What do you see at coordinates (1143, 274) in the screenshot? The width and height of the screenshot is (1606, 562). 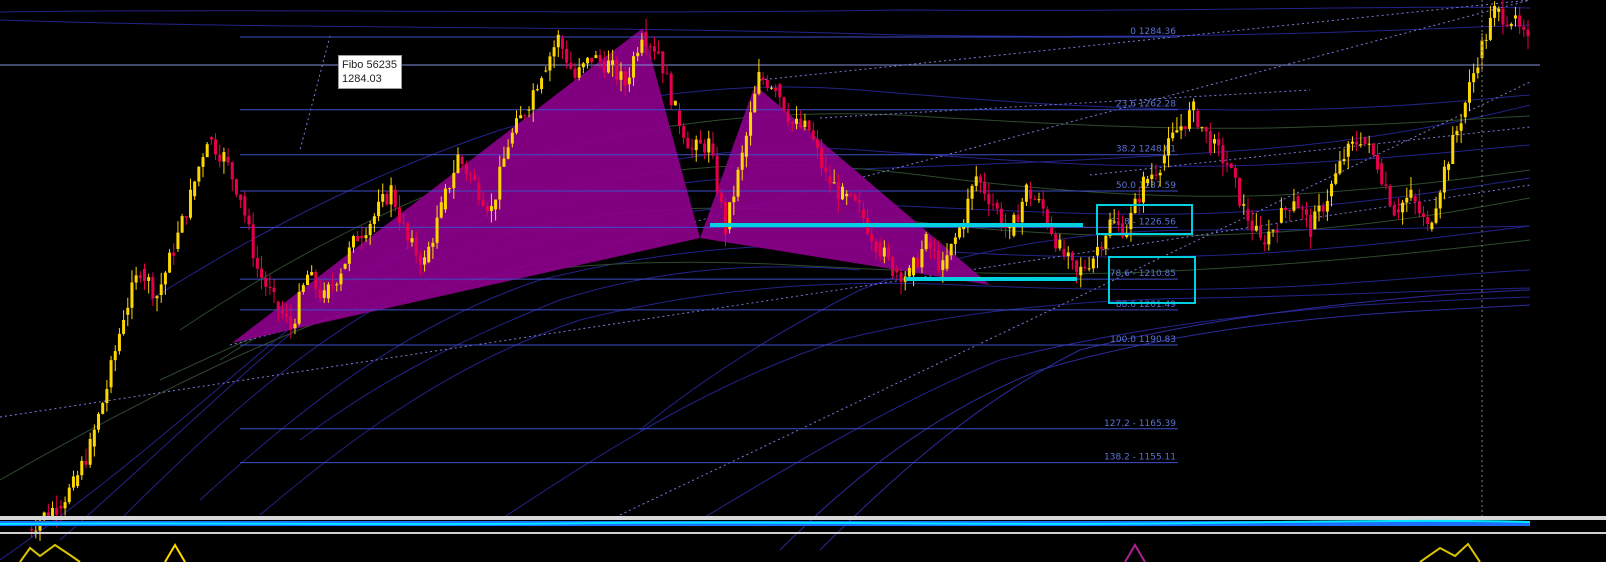 I see `fib-level-label: 78.6 - 1210.85` at bounding box center [1143, 274].